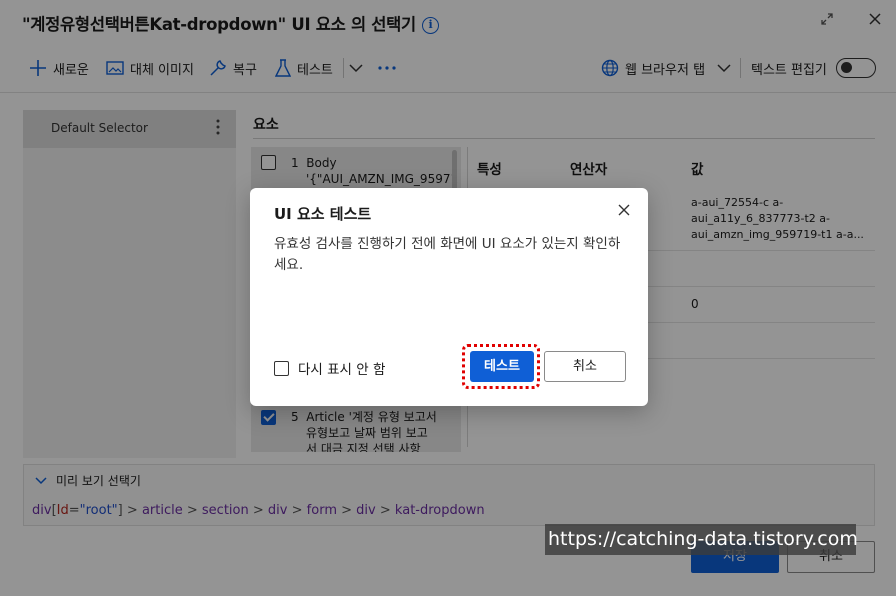  I want to click on dont-show-again-label: 다시 표시 안 함, so click(342, 370).